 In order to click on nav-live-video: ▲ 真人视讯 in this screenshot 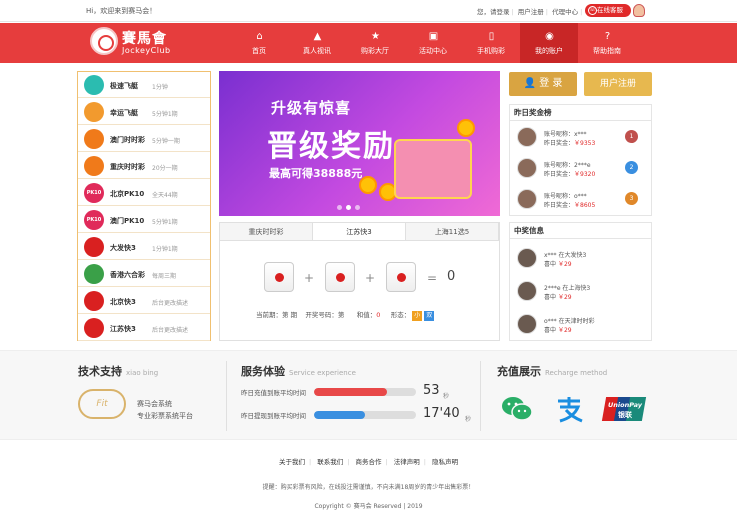, I will do `click(317, 43)`.